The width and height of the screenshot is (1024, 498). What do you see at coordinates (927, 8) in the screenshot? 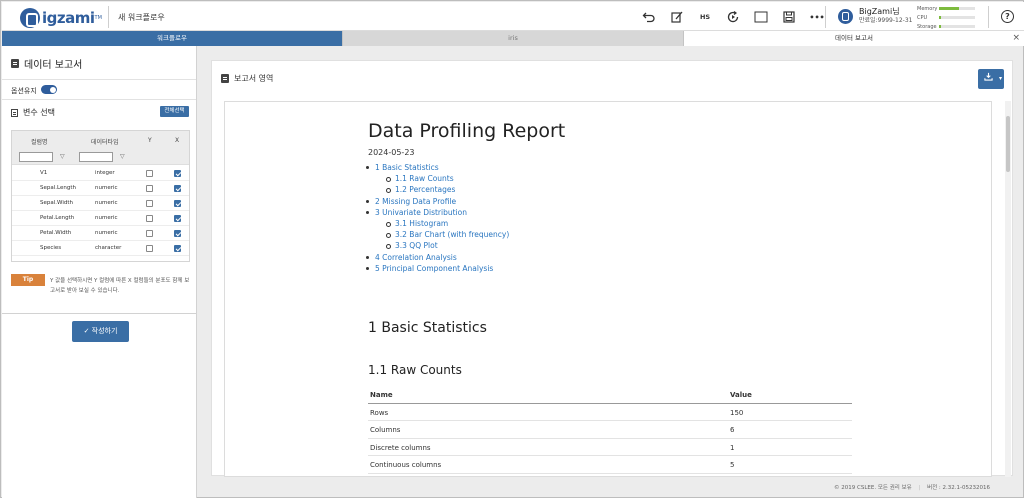
I see `memory-label: Memory` at bounding box center [927, 8].